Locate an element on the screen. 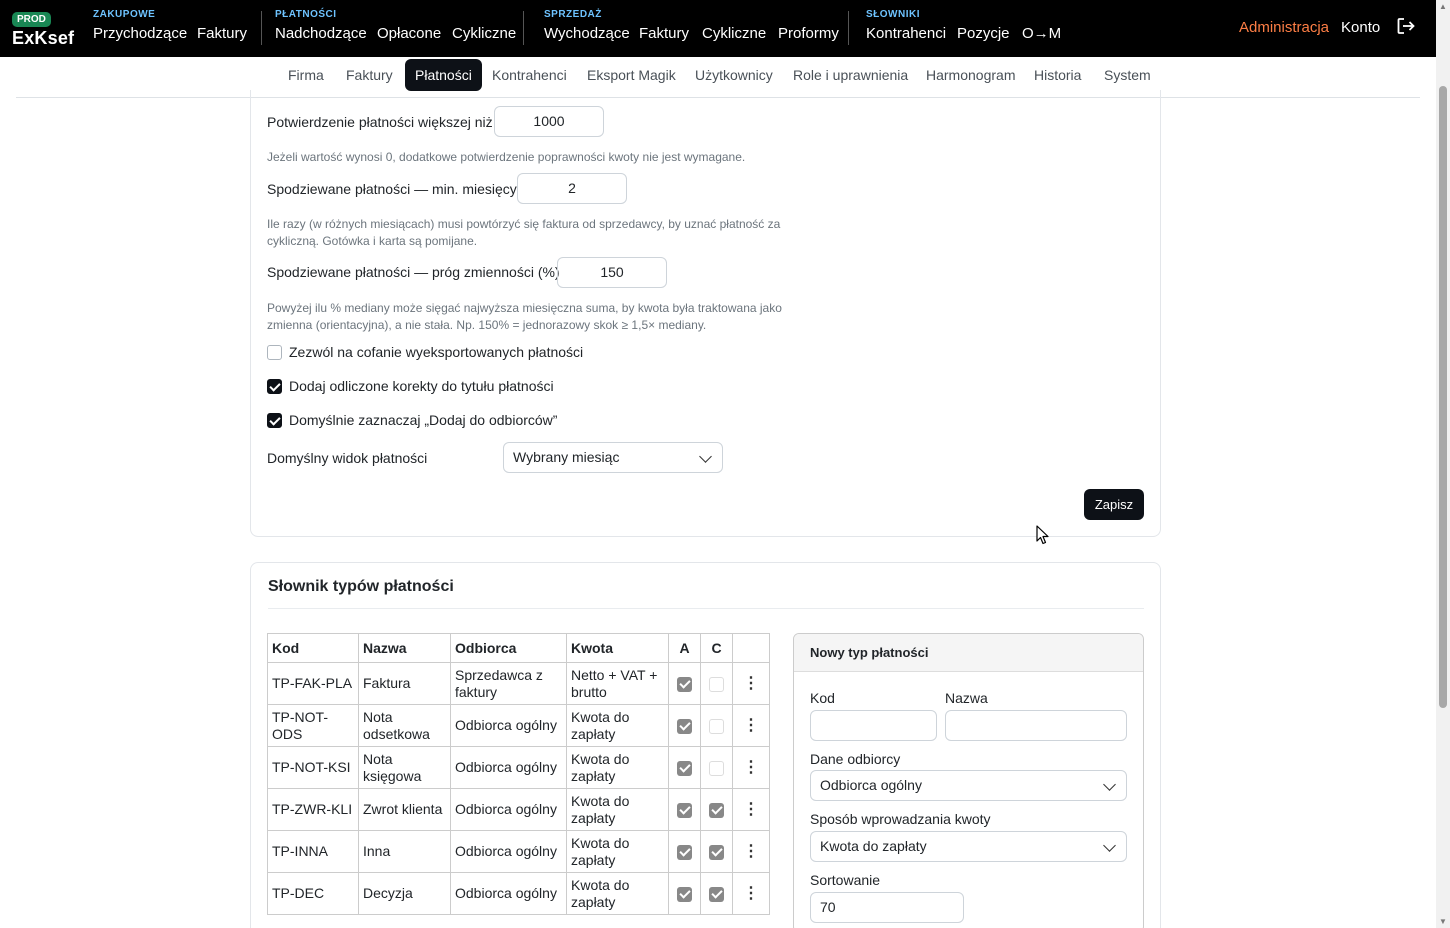 This screenshot has height=928, width=1450. col-kwota: Kwota is located at coordinates (617, 648).